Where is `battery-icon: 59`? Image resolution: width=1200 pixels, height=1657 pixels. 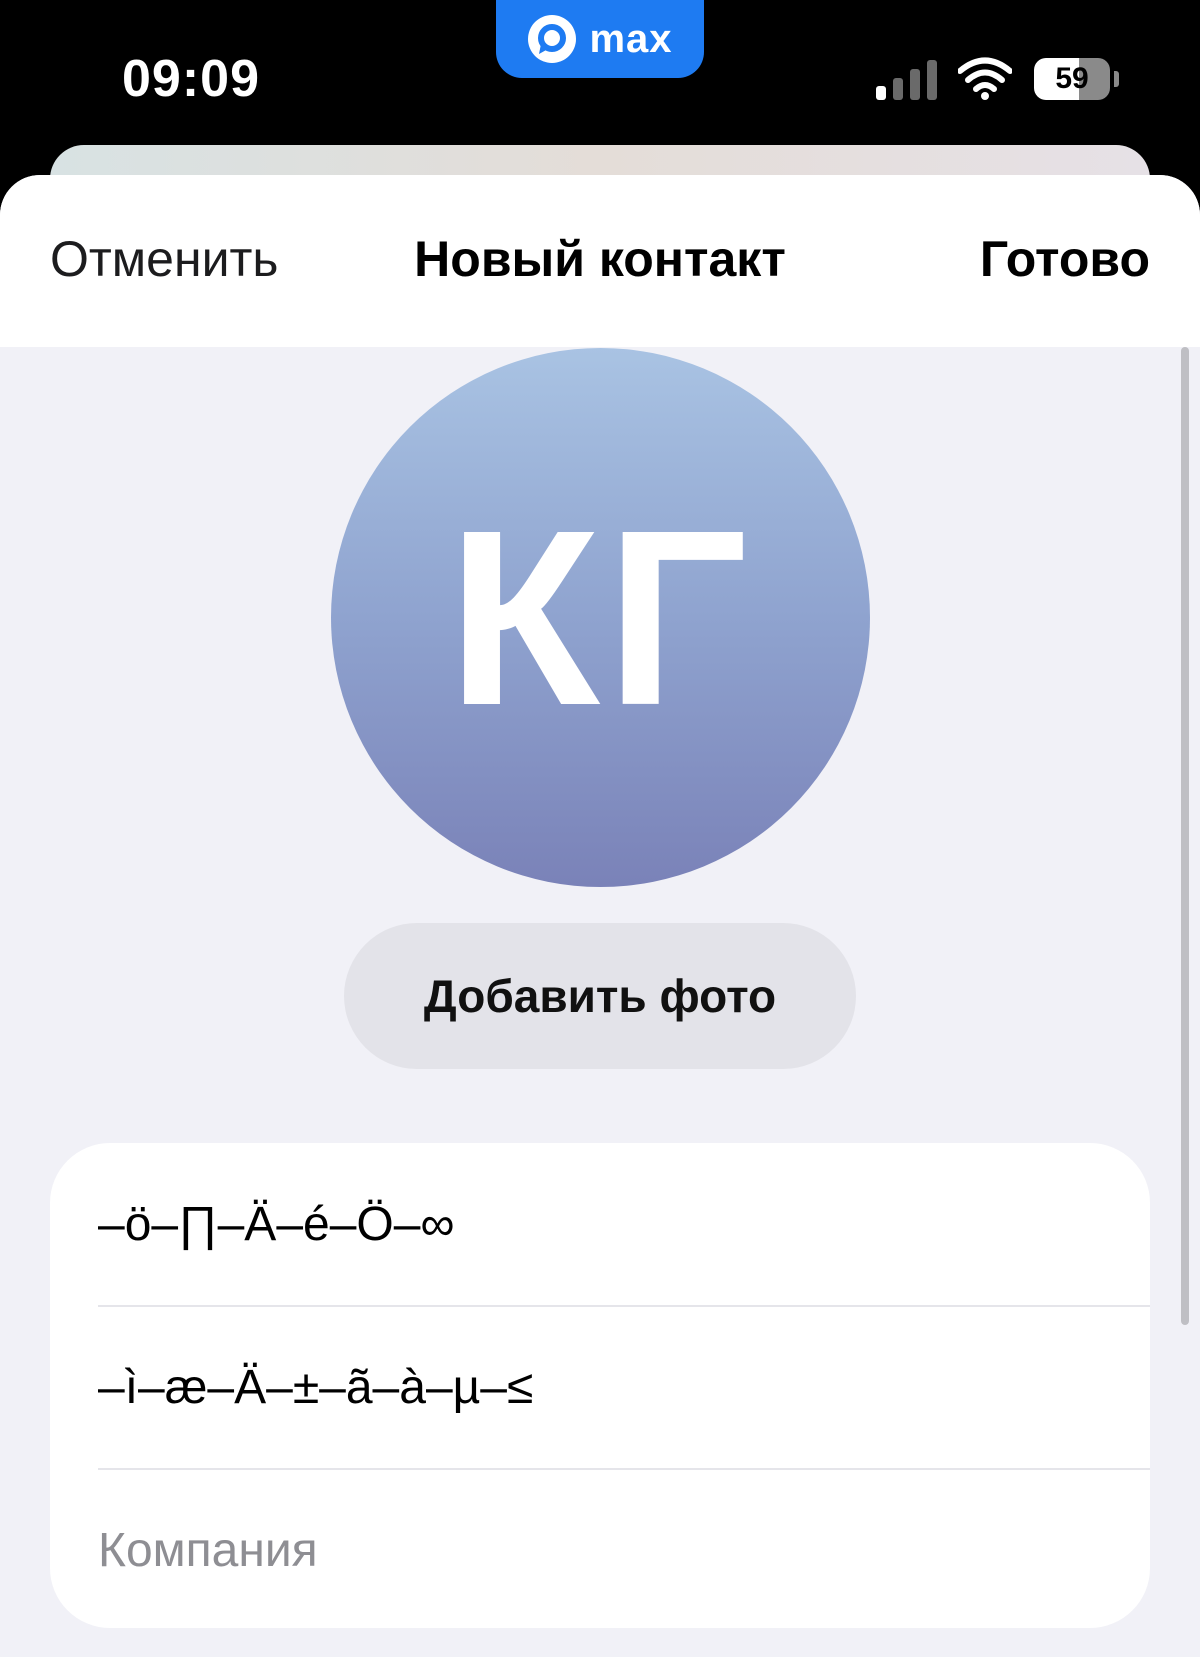 battery-icon: 59 is located at coordinates (1077, 79).